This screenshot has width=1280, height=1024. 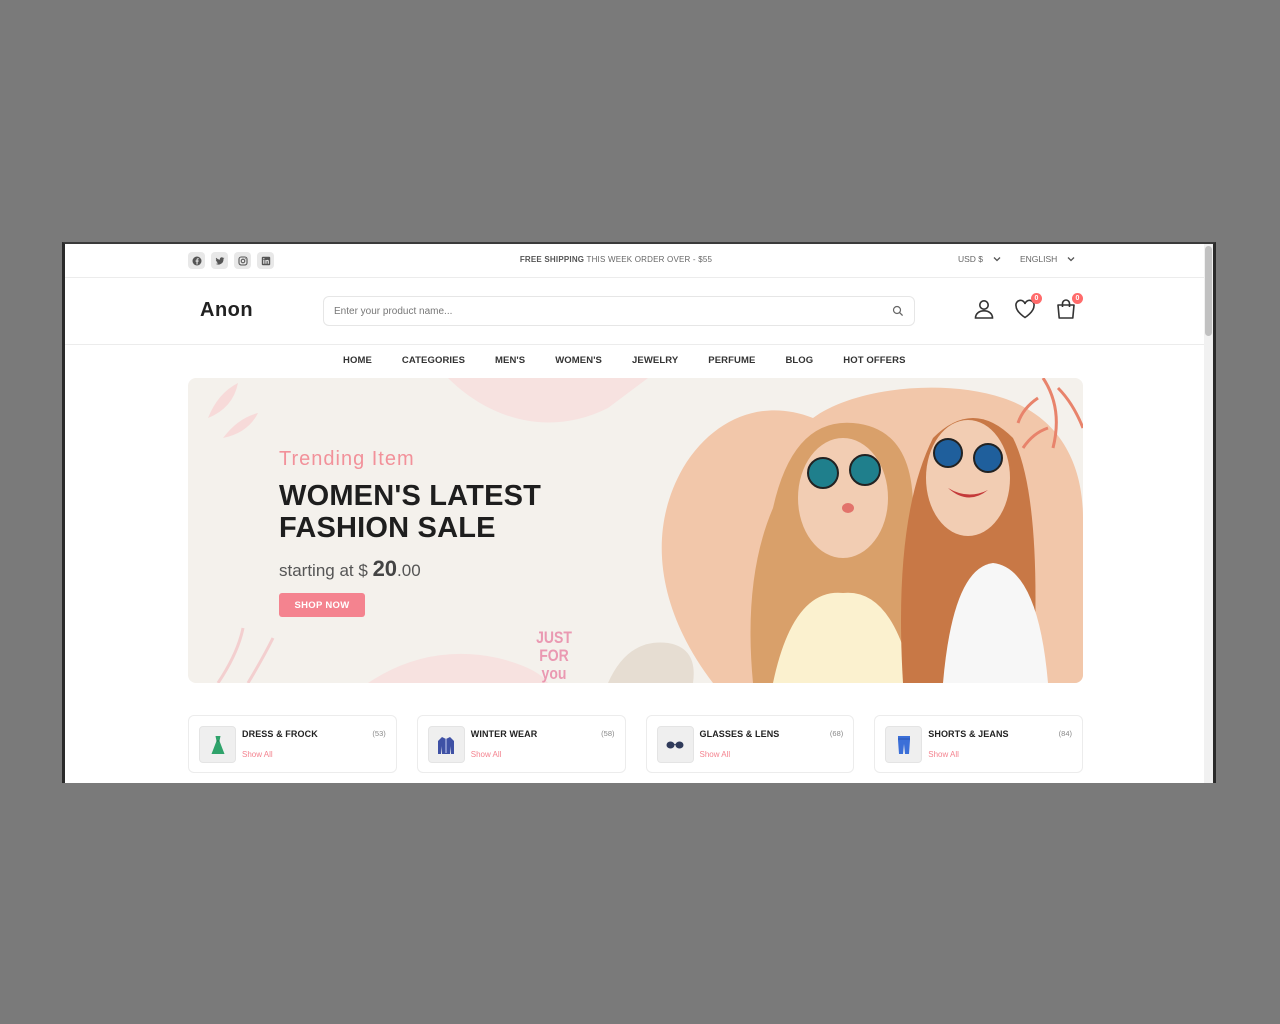 What do you see at coordinates (904, 744) in the screenshot?
I see `jeans-icon` at bounding box center [904, 744].